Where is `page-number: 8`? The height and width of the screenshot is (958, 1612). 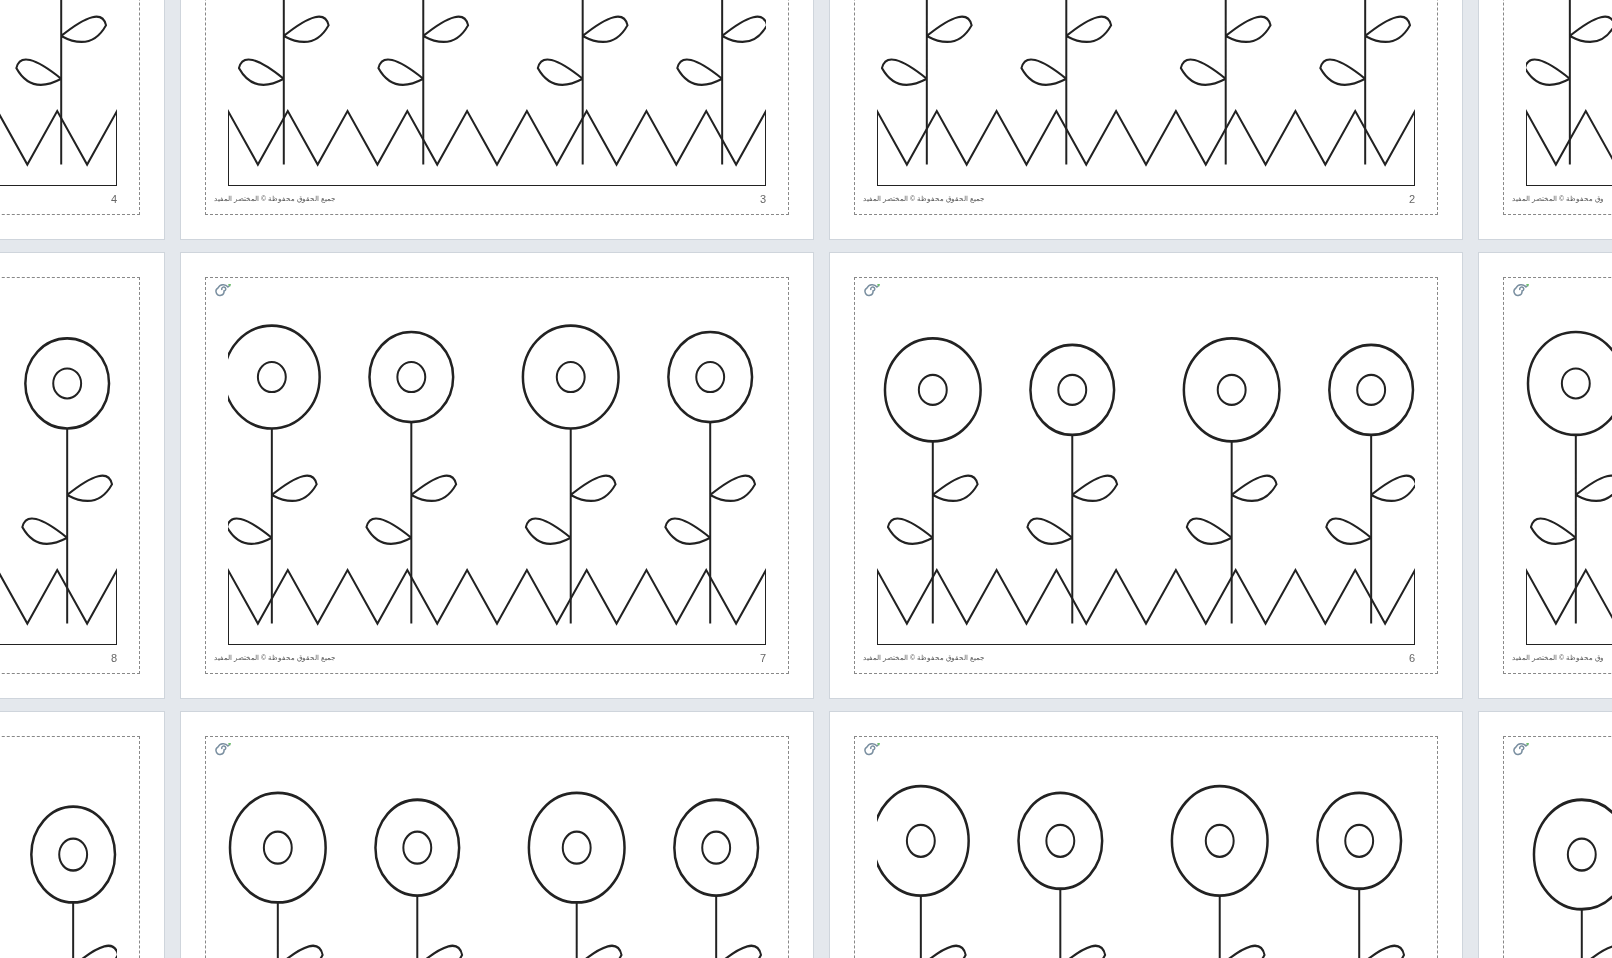
page-number: 8 is located at coordinates (113, 658).